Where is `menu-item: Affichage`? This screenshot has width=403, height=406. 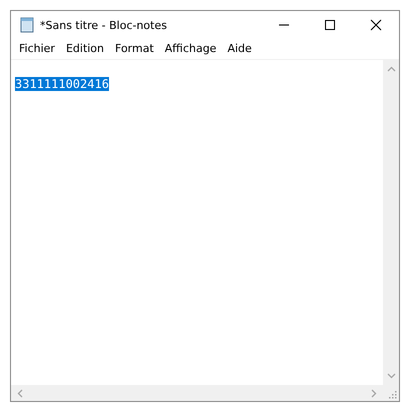 menu-item: Affichage is located at coordinates (191, 50).